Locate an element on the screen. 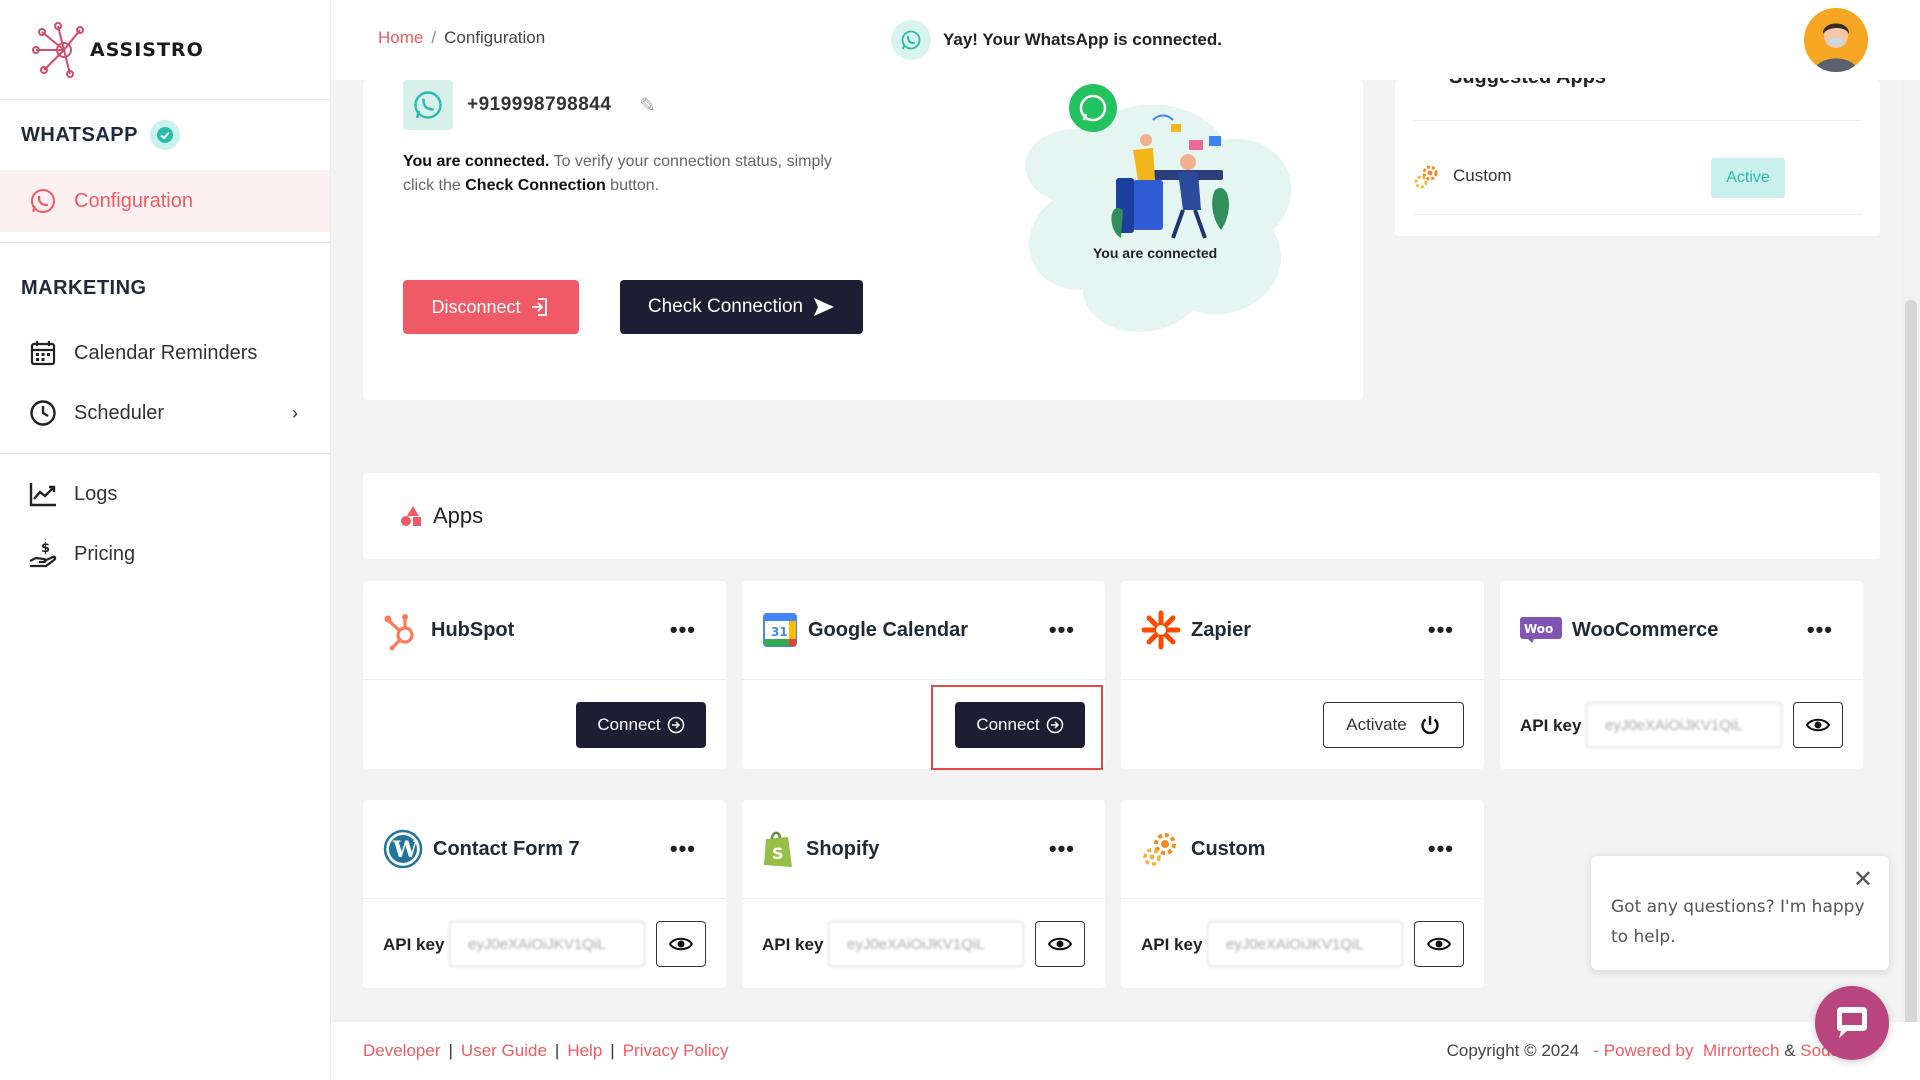 The height and width of the screenshot is (1080, 1920). activate-button: Activate is located at coordinates (1393, 725).